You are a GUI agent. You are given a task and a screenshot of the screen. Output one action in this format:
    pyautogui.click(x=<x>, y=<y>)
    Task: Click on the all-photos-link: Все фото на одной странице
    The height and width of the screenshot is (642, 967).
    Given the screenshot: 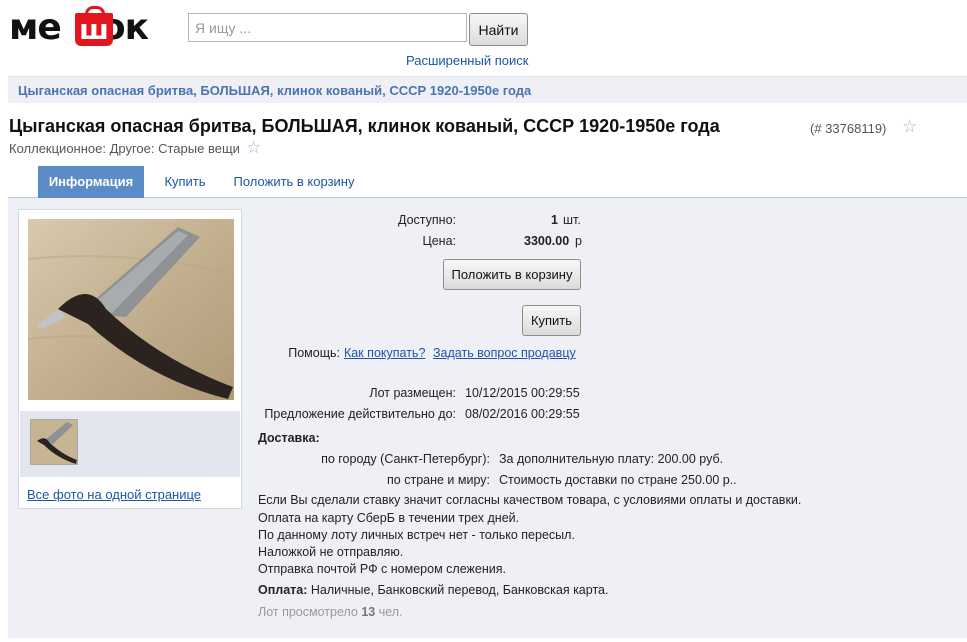 What is the action you would take?
    pyautogui.click(x=114, y=494)
    